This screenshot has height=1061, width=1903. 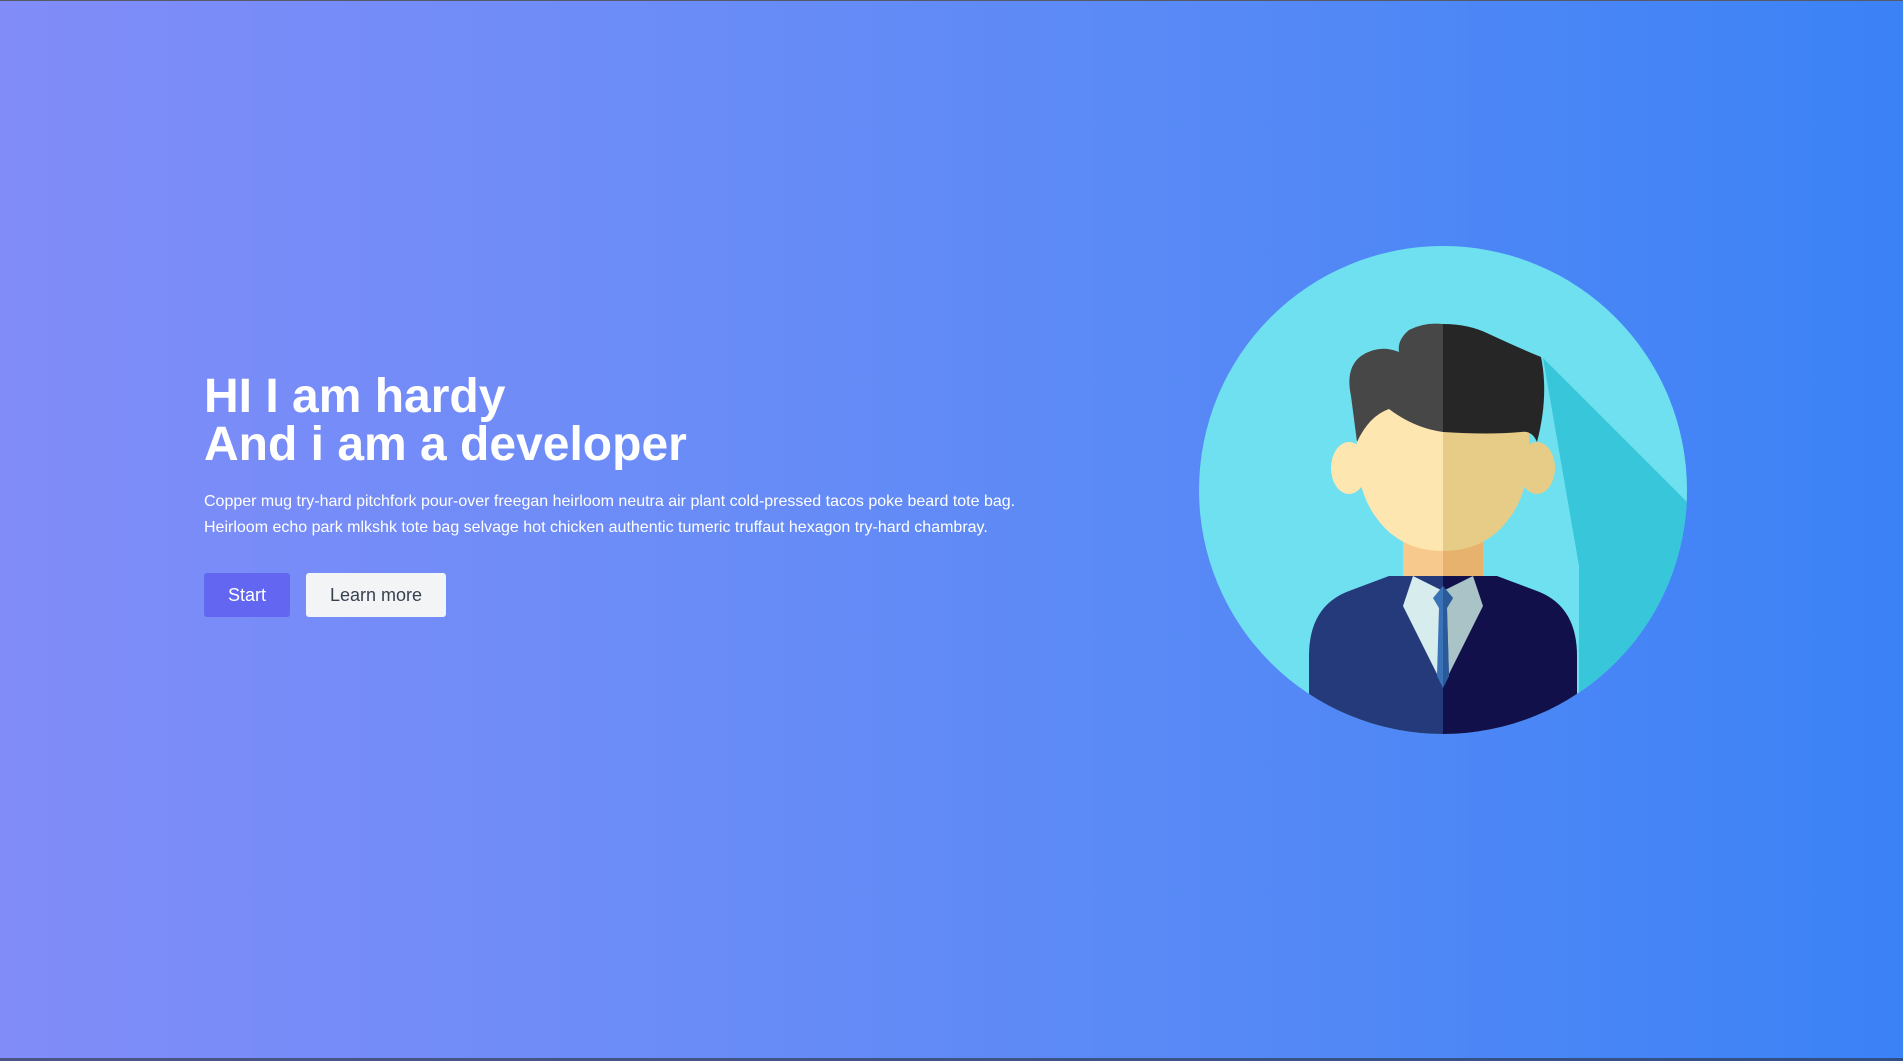 I want to click on hero-buttons: Start Learn more, so click(x=644, y=595).